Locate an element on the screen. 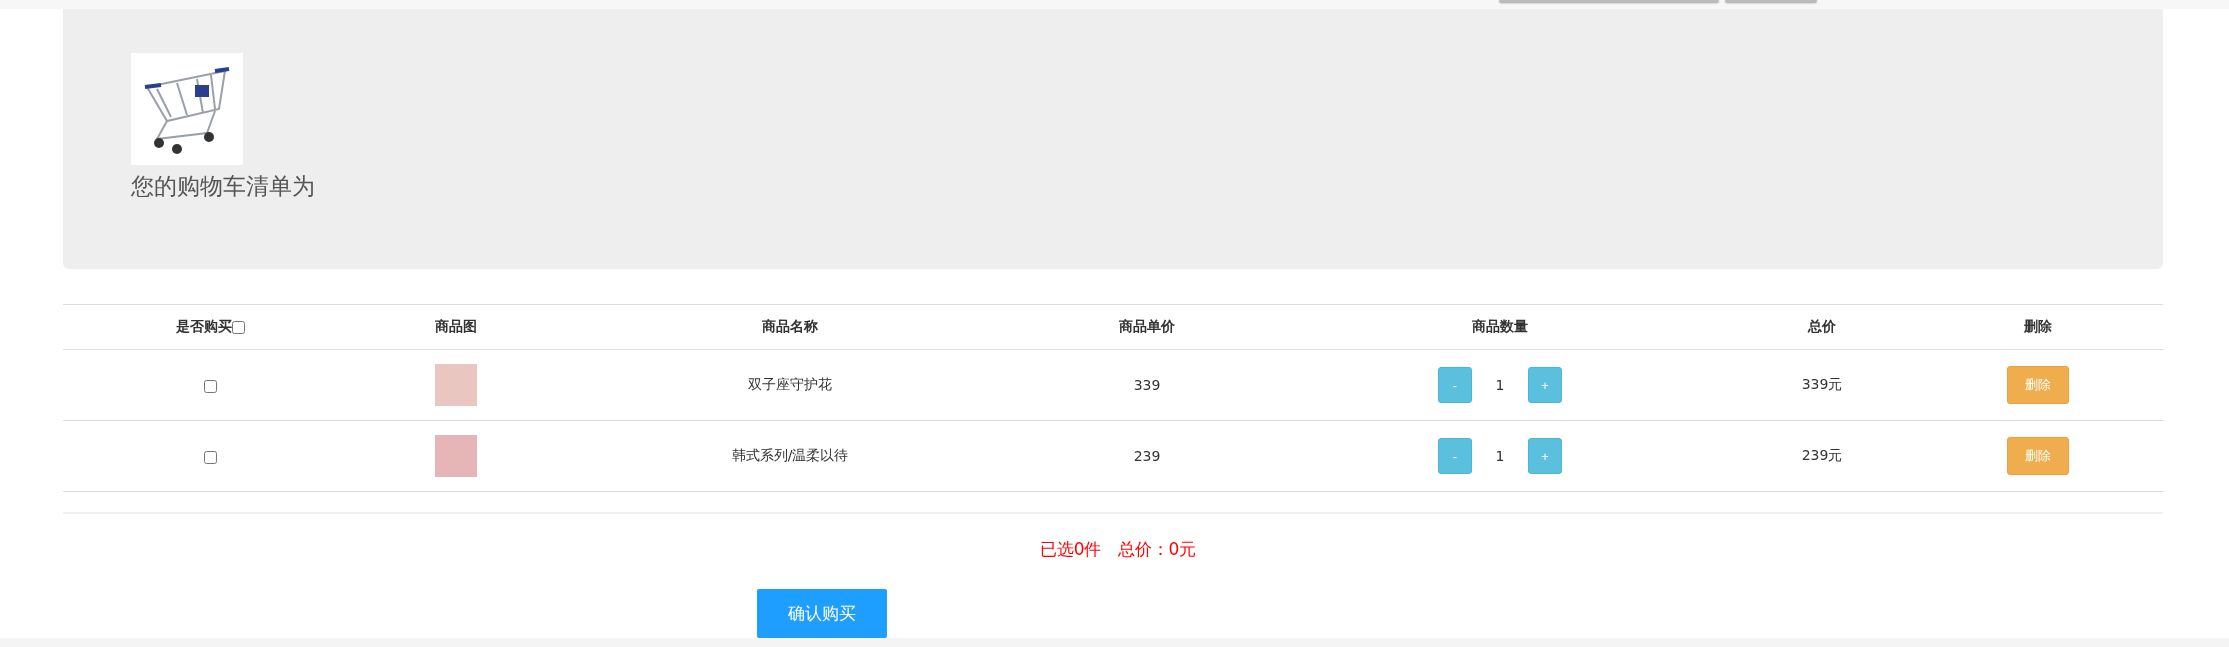 This screenshot has width=2229, height=647. column-header: 商品单价 is located at coordinates (1147, 326).